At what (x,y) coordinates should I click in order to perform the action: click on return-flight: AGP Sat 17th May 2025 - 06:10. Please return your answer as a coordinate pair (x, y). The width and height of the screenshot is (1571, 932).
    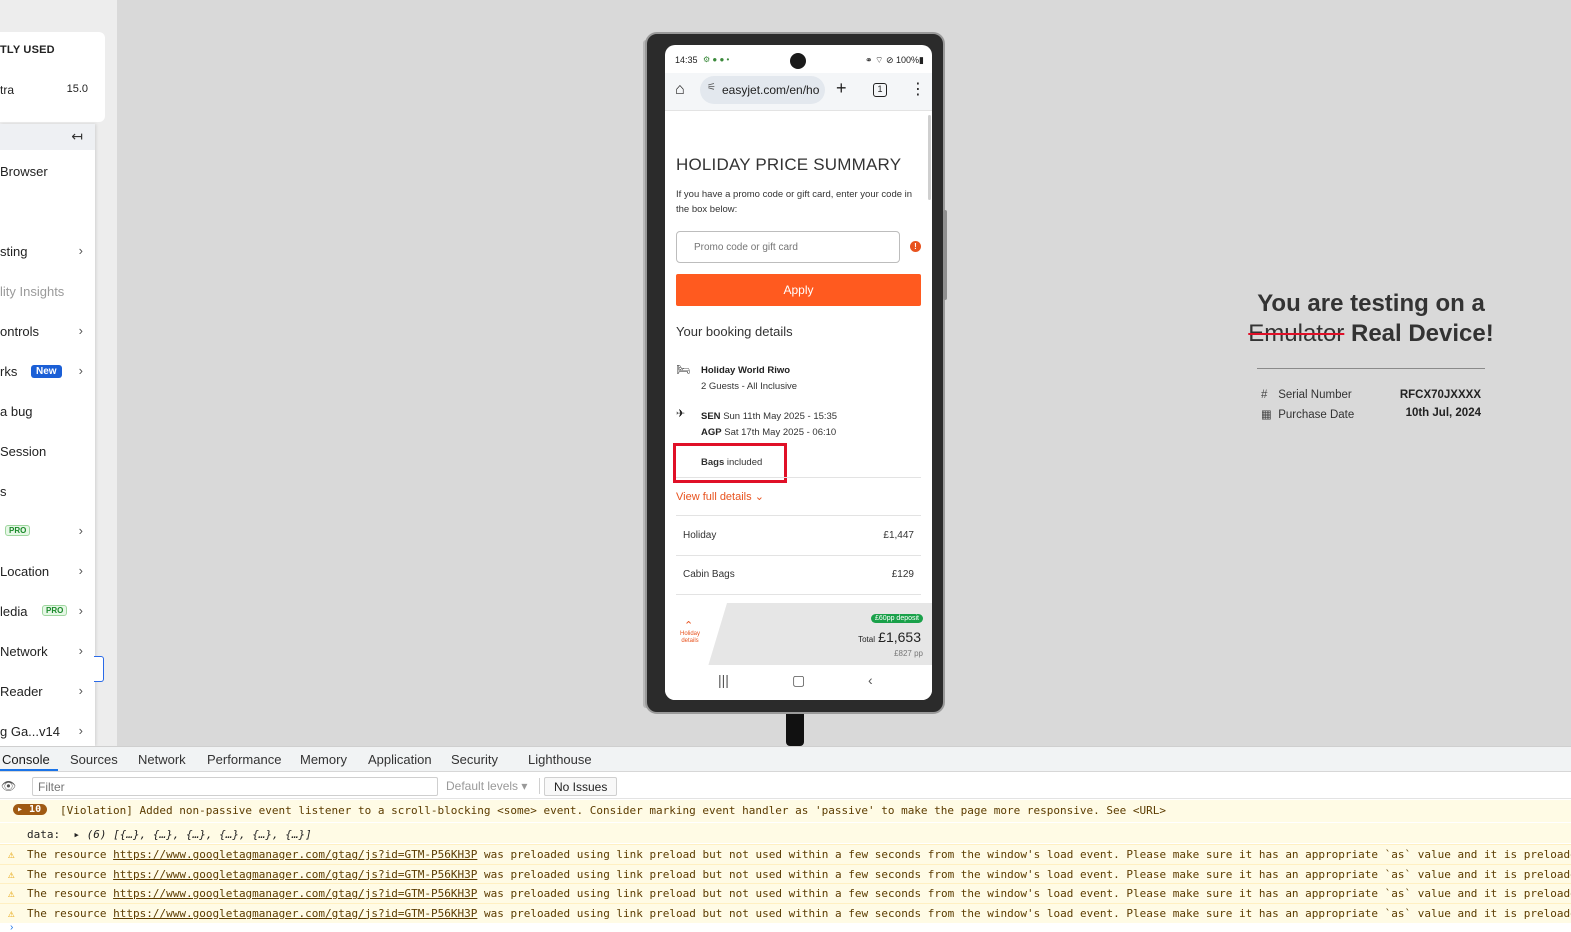
    Looking at the image, I should click on (769, 432).